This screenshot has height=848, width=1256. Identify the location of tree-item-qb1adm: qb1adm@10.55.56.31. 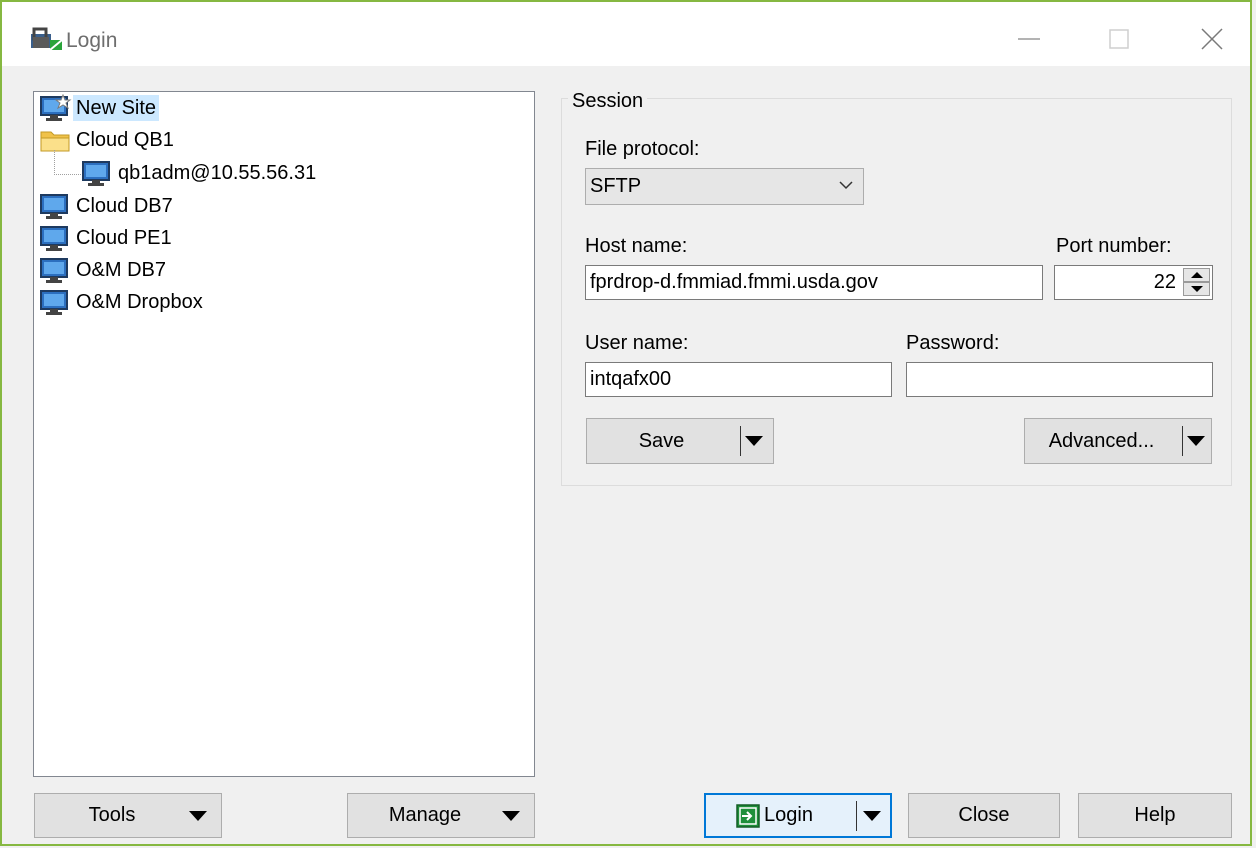
(200, 173).